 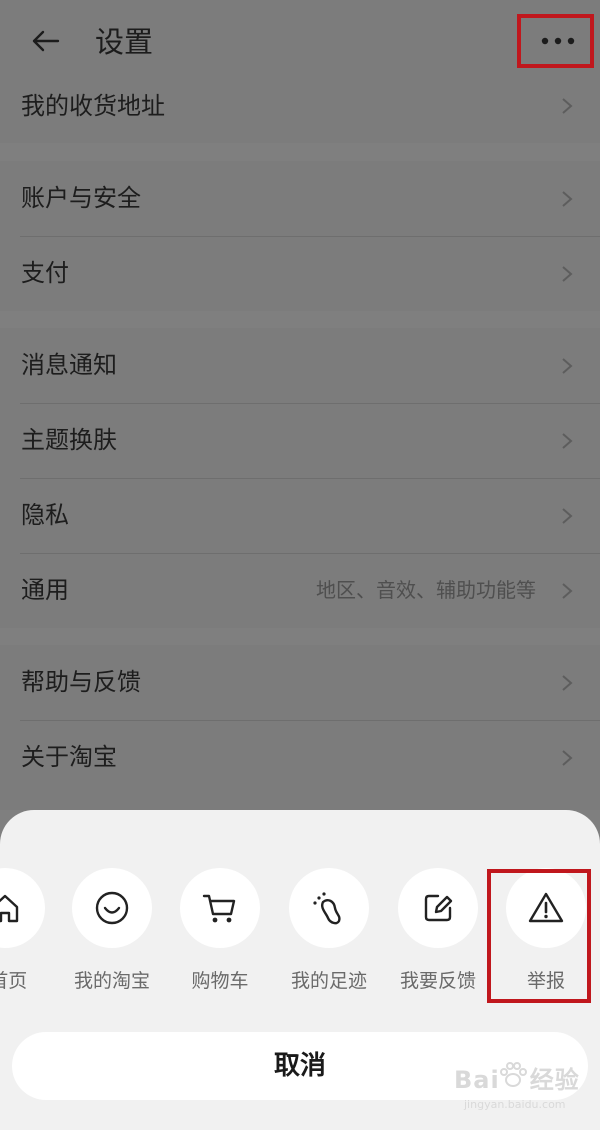 I want to click on smile-icon, so click(x=112, y=908).